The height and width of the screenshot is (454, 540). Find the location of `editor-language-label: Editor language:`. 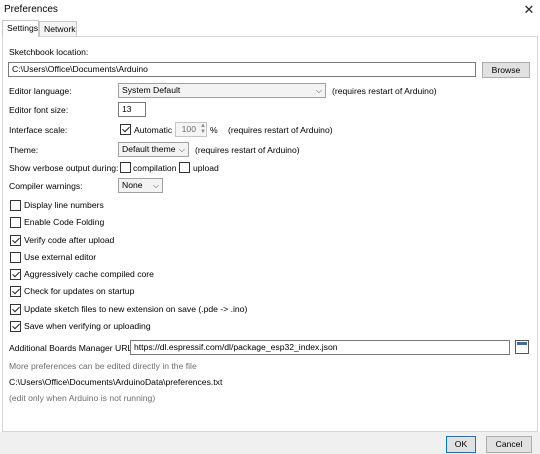

editor-language-label: Editor language: is located at coordinates (40, 91).